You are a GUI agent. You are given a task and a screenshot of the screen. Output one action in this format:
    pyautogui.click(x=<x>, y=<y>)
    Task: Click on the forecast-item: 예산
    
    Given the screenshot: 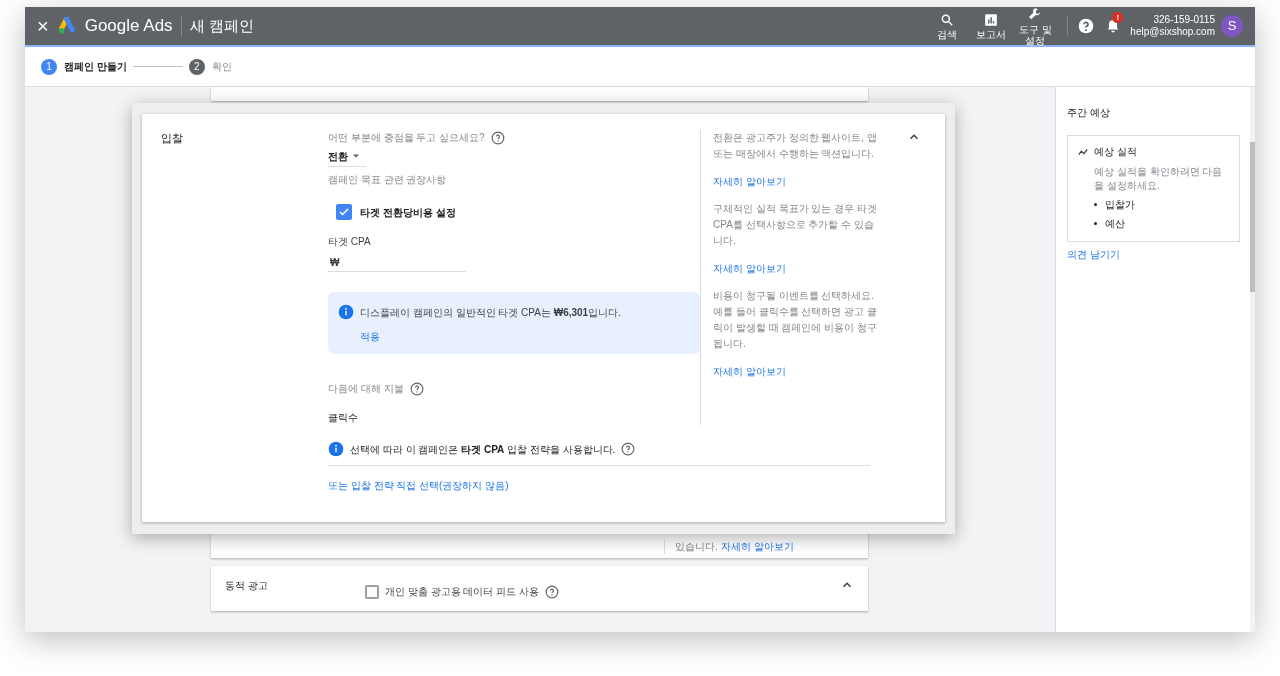 What is the action you would take?
    pyautogui.click(x=1115, y=224)
    